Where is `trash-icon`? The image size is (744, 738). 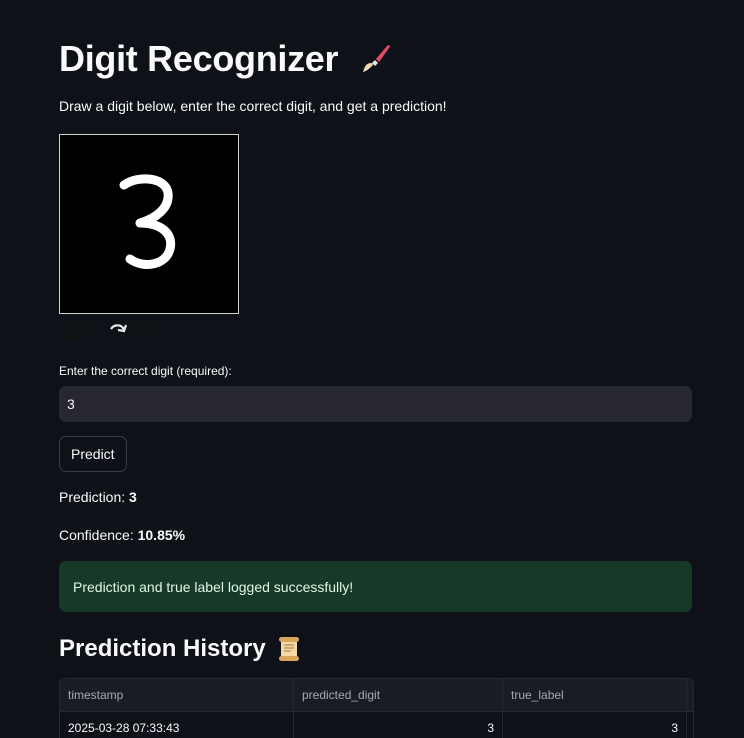 trash-icon is located at coordinates (142, 329).